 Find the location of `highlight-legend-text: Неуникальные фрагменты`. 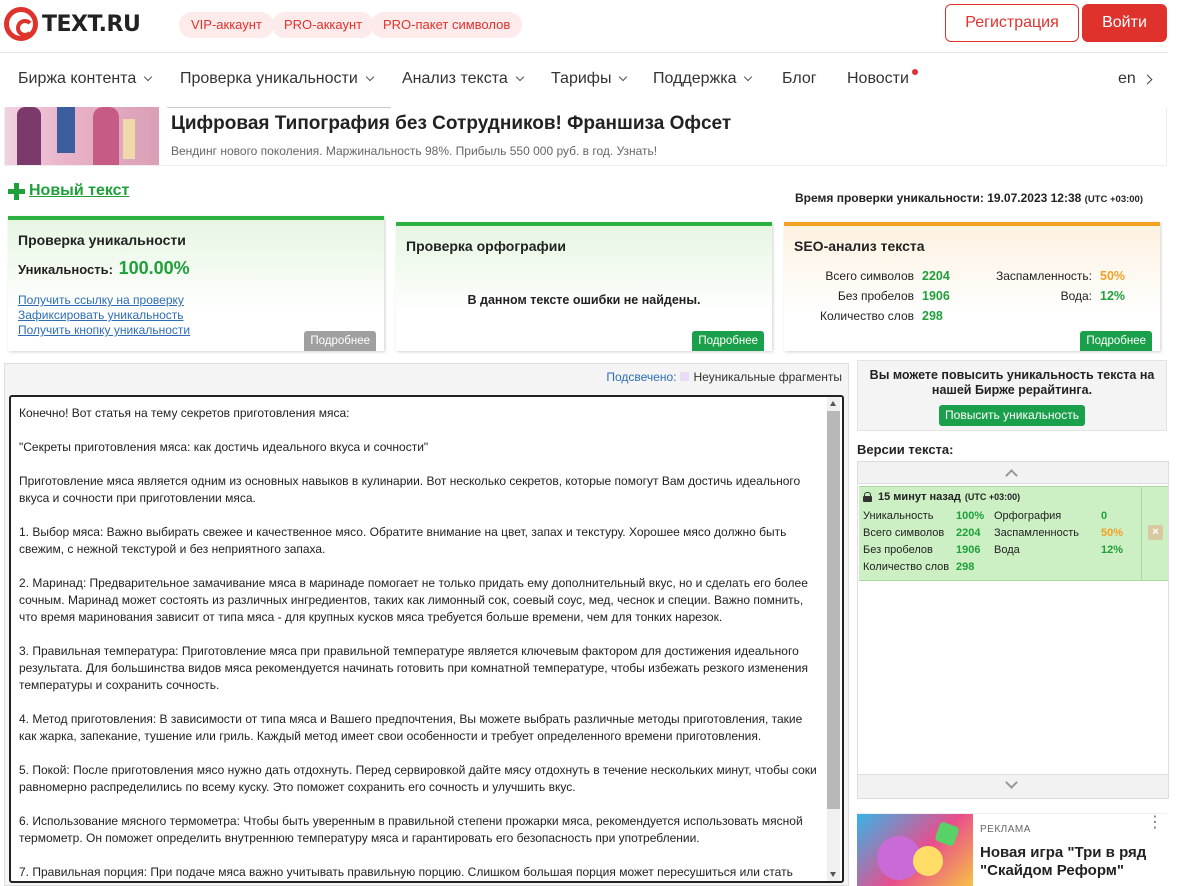

highlight-legend-text: Неуникальные фрагменты is located at coordinates (767, 377).